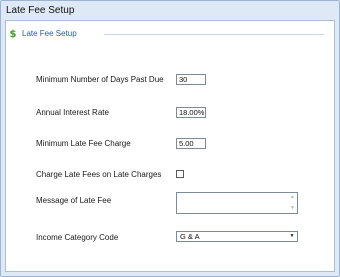  What do you see at coordinates (99, 174) in the screenshot?
I see `charge-late-fees-label: Charge Late Fees on Late Charges` at bounding box center [99, 174].